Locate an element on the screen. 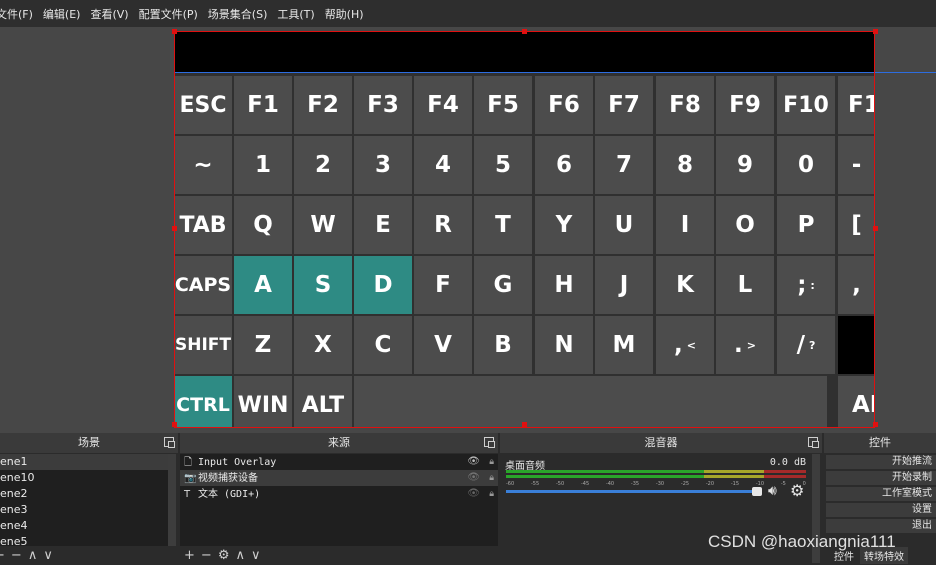  text-icon: T is located at coordinates (187, 494).